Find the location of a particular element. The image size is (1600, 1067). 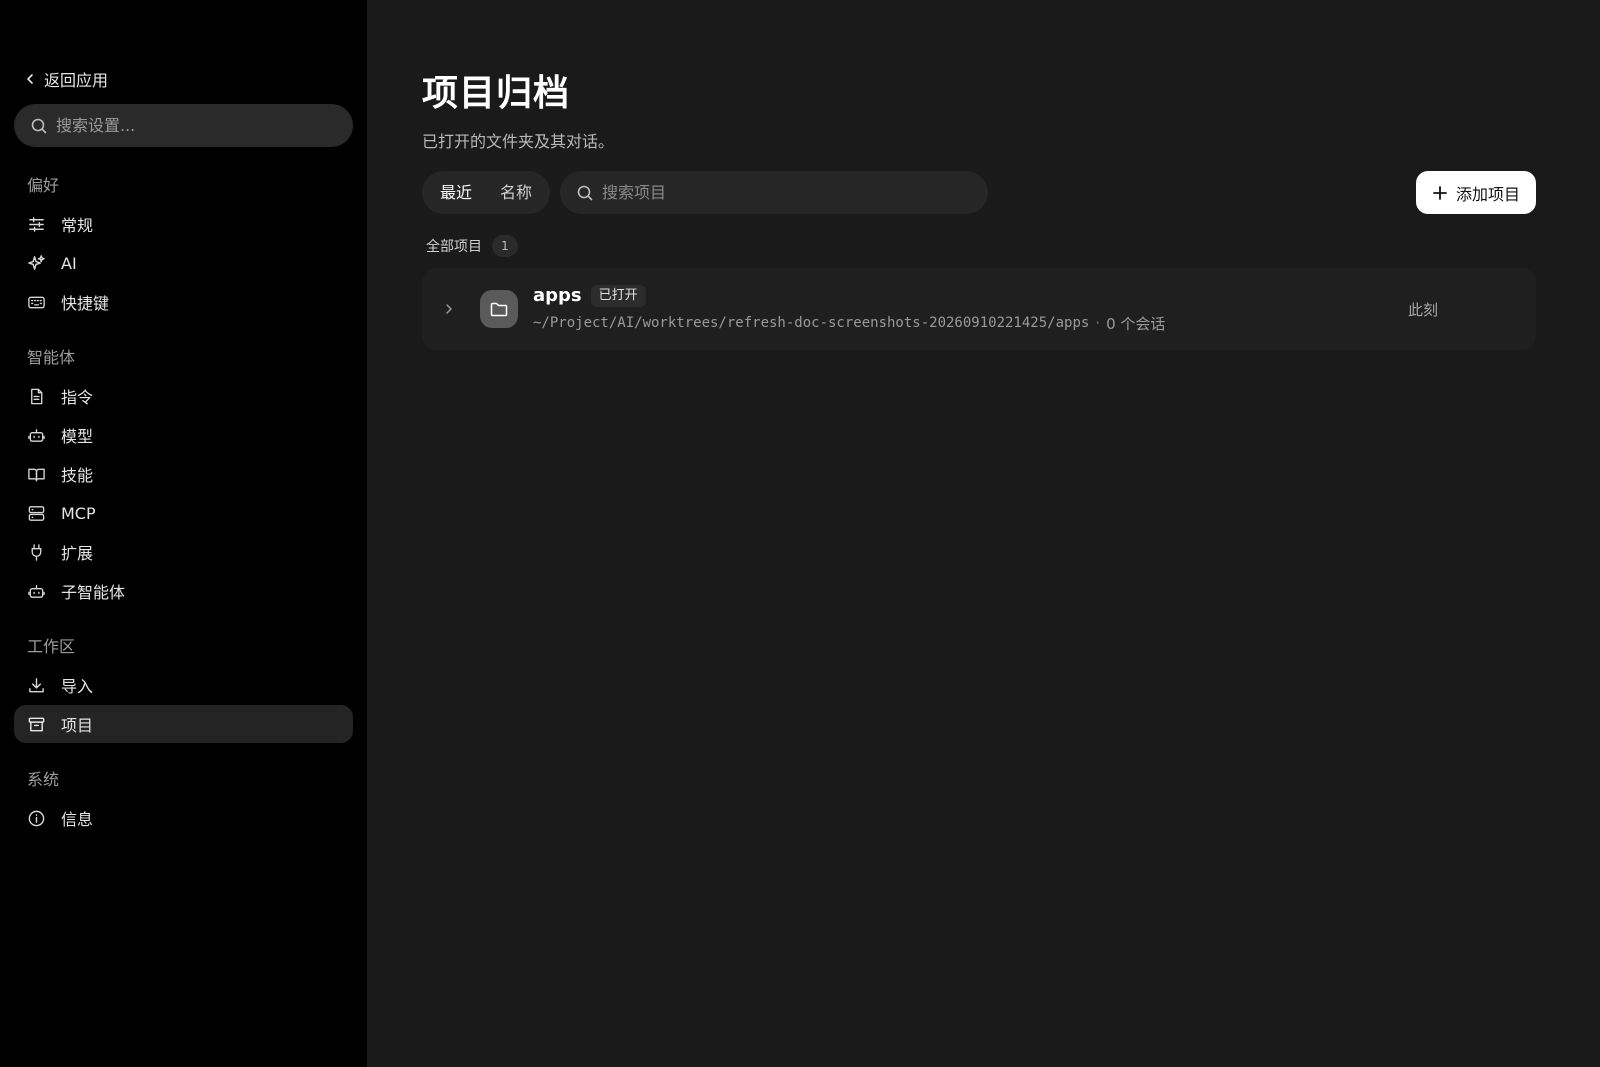

settings-search is located at coordinates (183, 125).